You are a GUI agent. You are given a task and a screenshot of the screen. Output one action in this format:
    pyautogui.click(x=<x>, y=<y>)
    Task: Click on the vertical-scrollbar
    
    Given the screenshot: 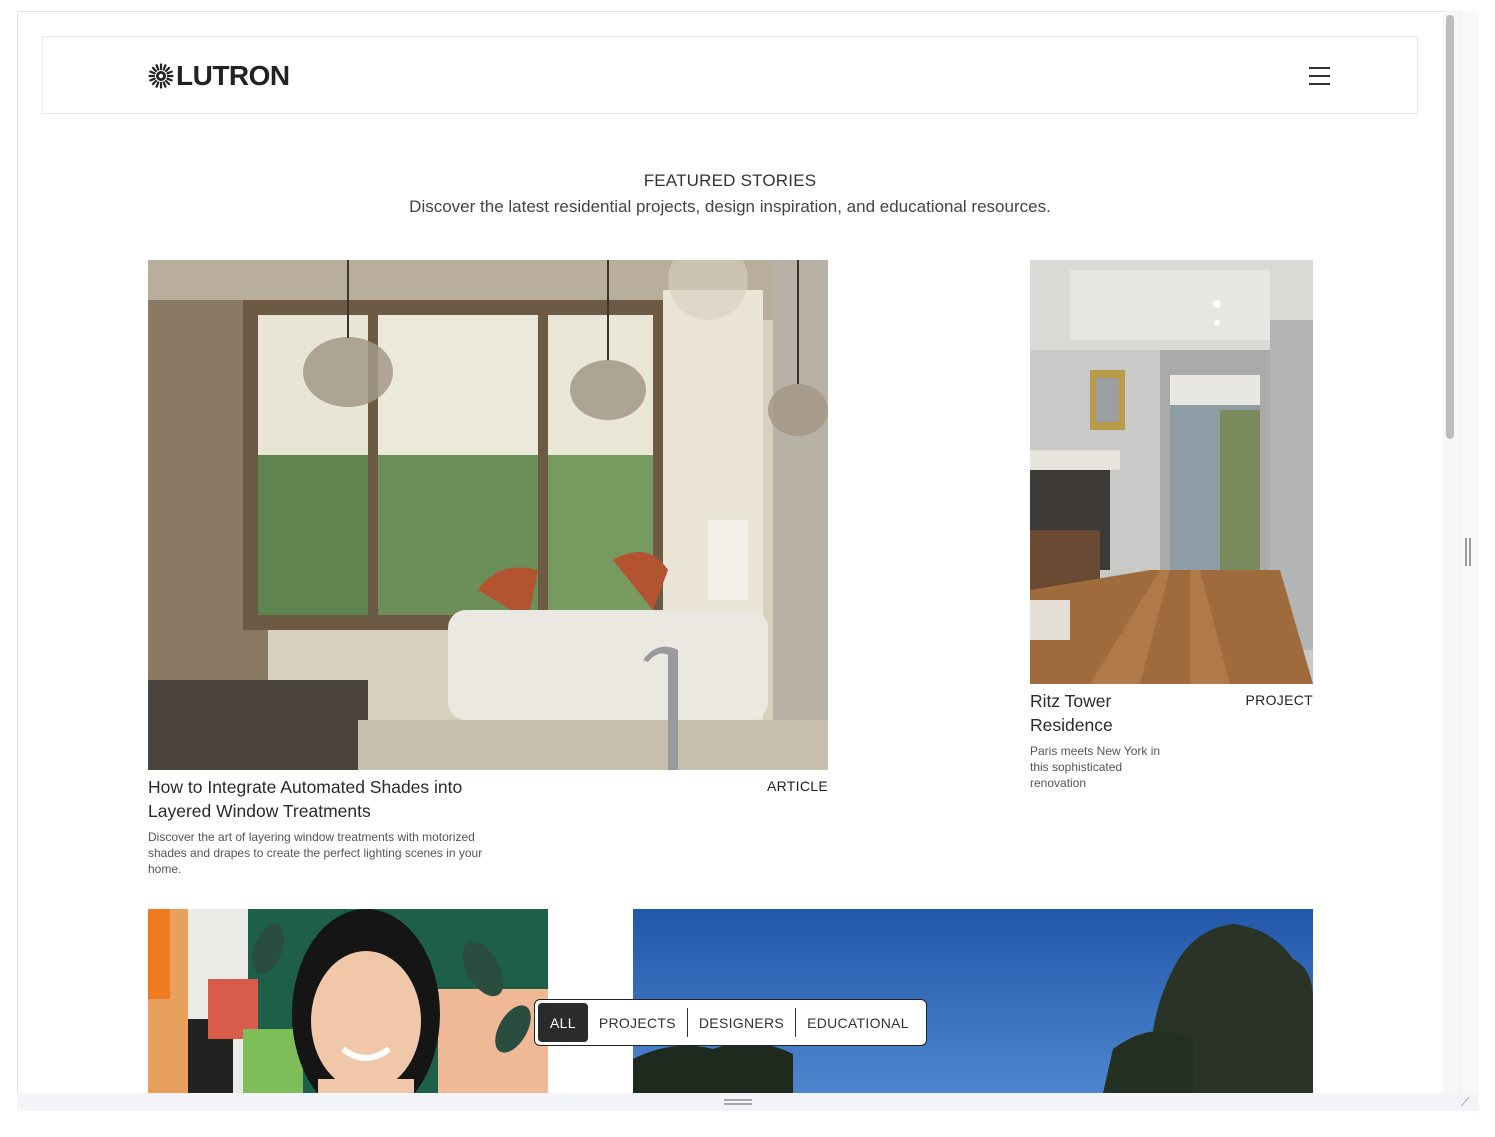 What is the action you would take?
    pyautogui.click(x=1451, y=552)
    